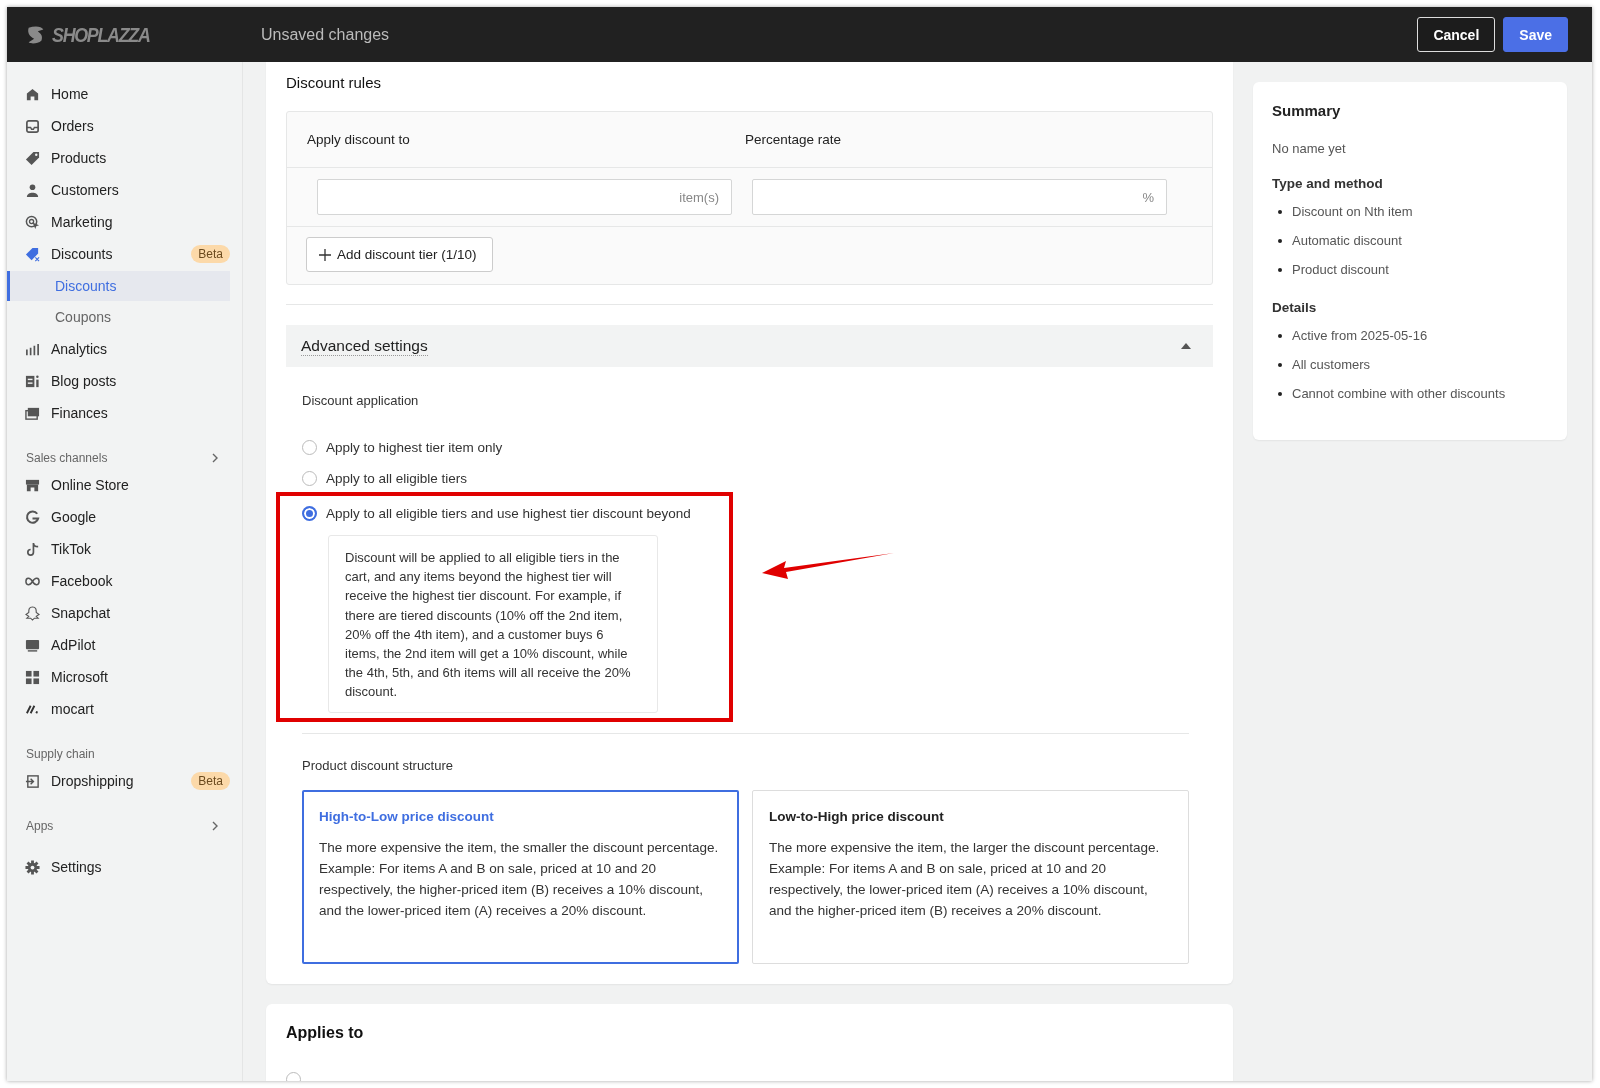  What do you see at coordinates (493, 624) in the screenshot?
I see `option-description: Discount will be applied to all eligible tiers in the cart, and any items beyond the highest tier will receive the highest tier discount. For example, if there are tiered discounts (10% off the 2nd item, 20% off the 4th item), and a customer buys 6 items, the 2nd item will get a 10% discount, while the 4th, 5th, and 6th items will all receive the 20% discount.` at bounding box center [493, 624].